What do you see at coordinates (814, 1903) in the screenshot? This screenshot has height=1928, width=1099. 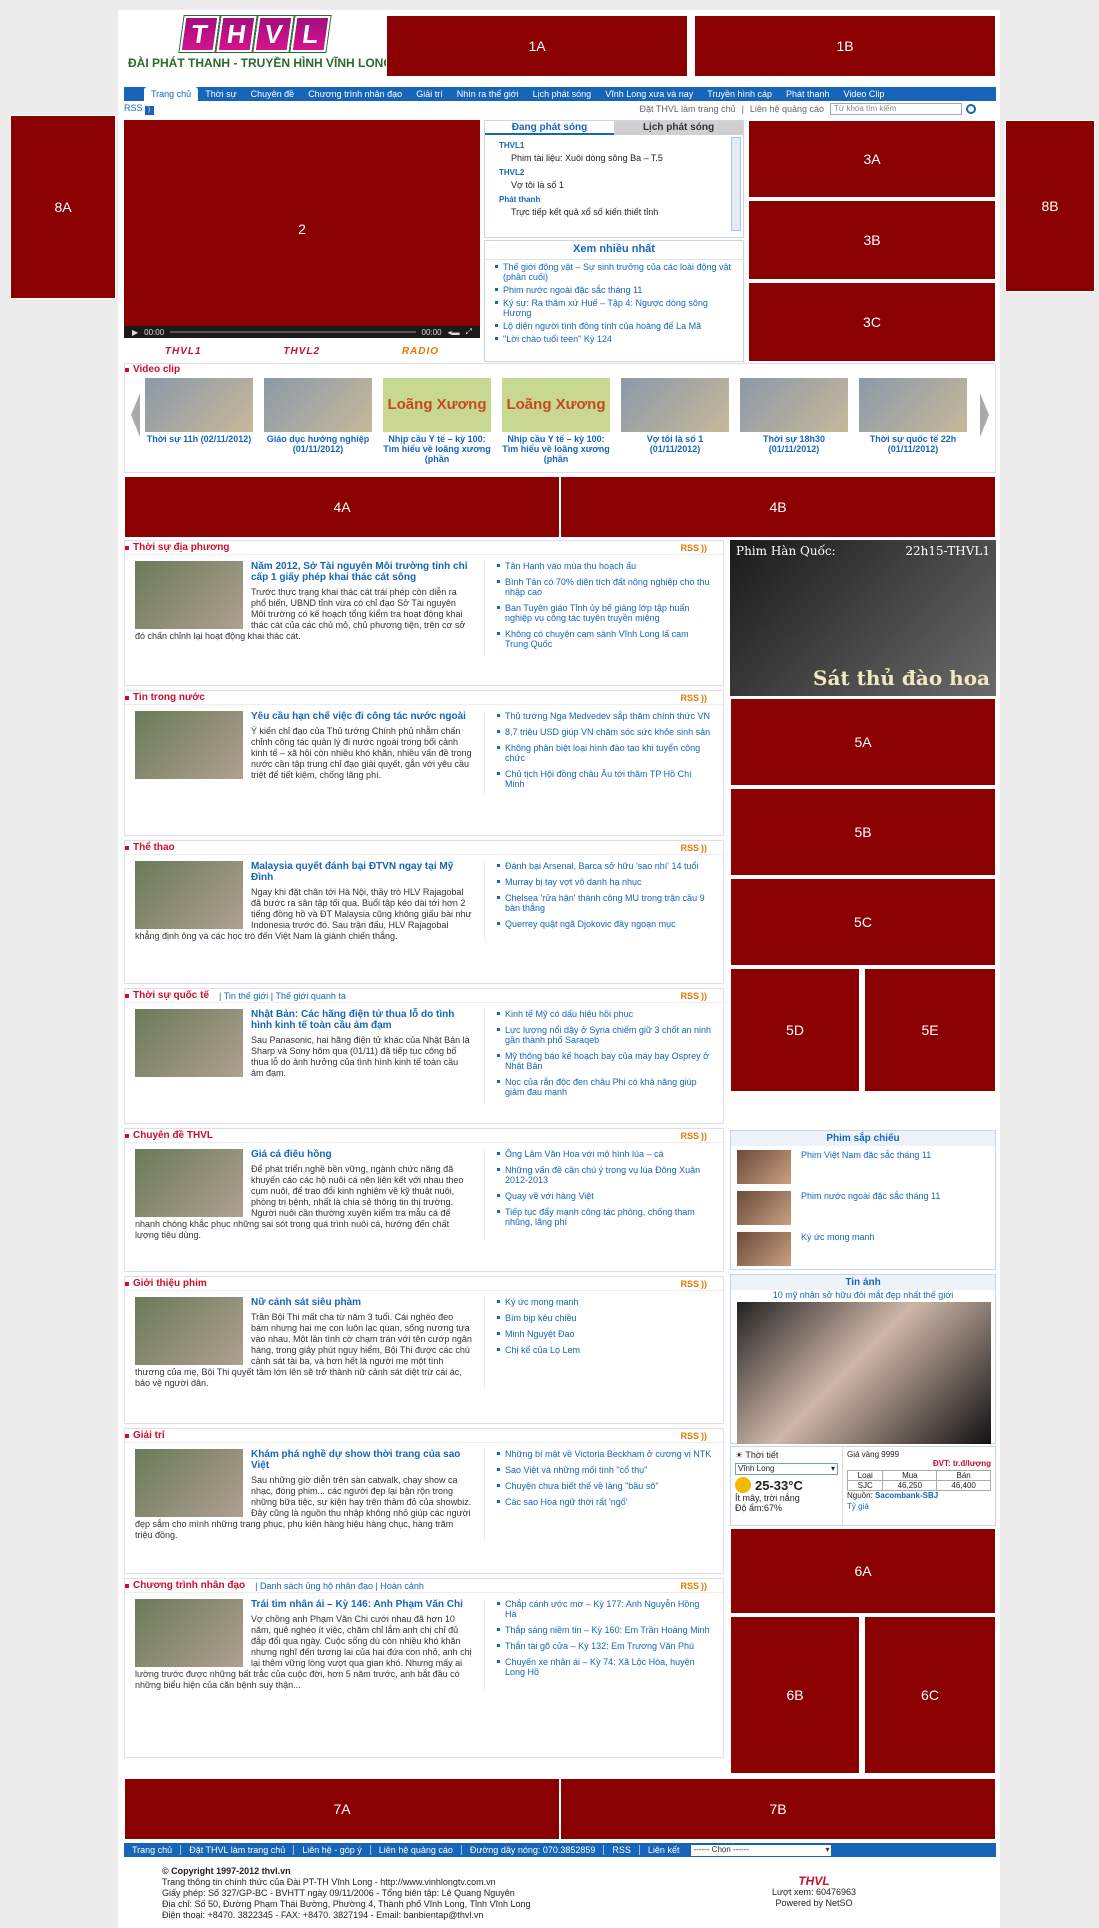 I see `powered-by: Powered by NetSO` at bounding box center [814, 1903].